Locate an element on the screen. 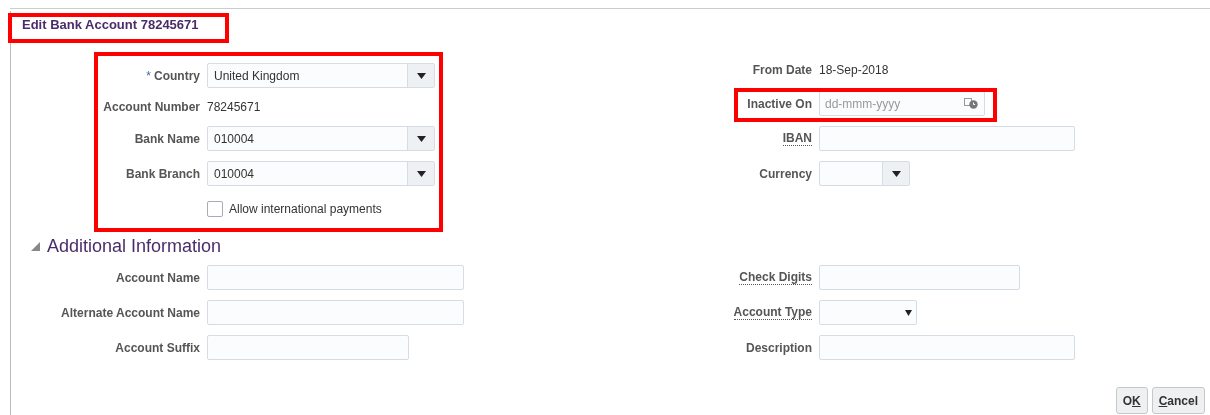  choice-field is located at coordinates (868, 312).